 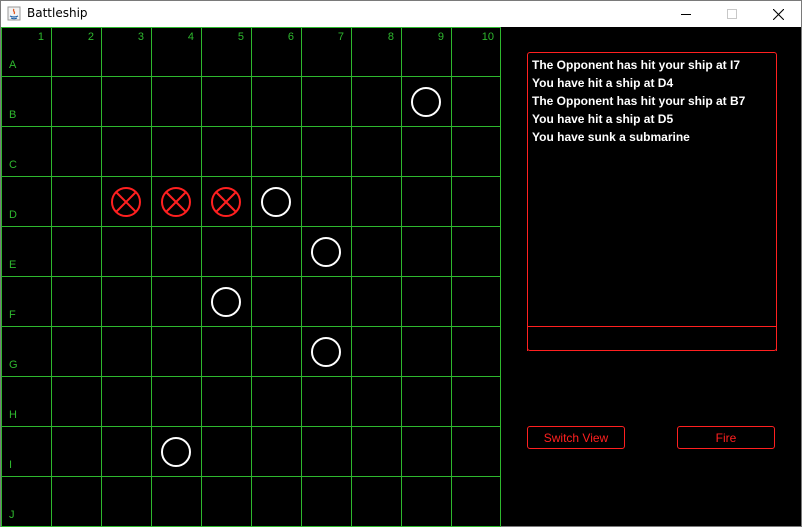 I want to click on fire-button: Fire, so click(x=726, y=437).